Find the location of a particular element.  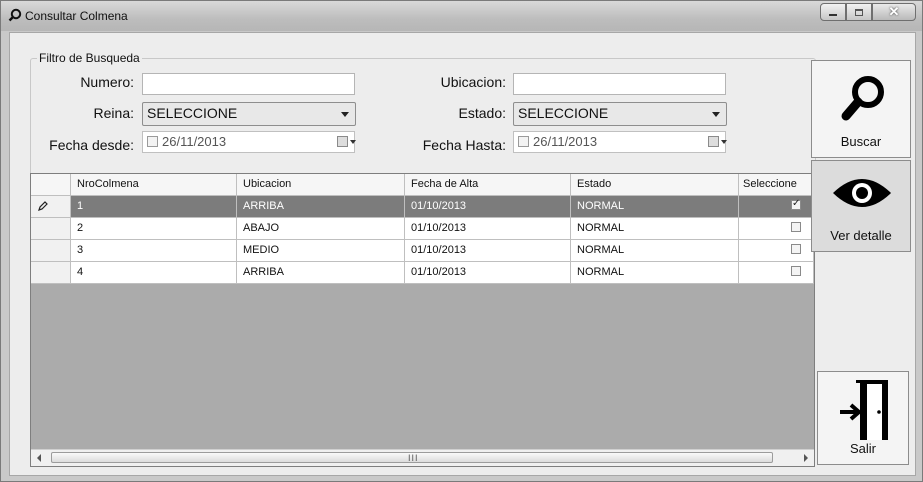

maximize-button is located at coordinates (859, 12).